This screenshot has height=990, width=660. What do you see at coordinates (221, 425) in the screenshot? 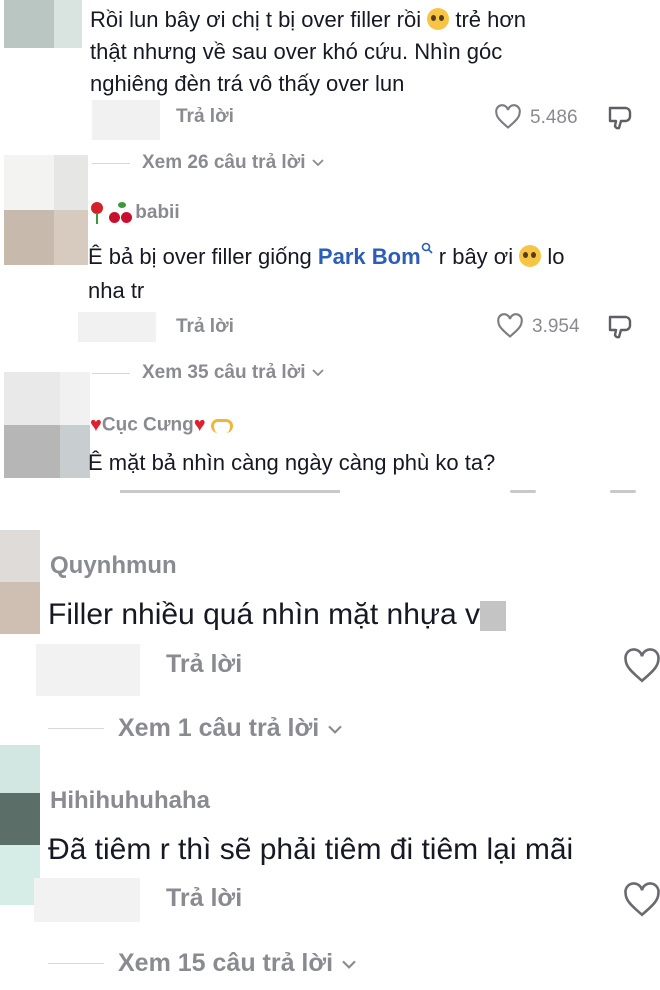
I see `heart-hands-emoji` at bounding box center [221, 425].